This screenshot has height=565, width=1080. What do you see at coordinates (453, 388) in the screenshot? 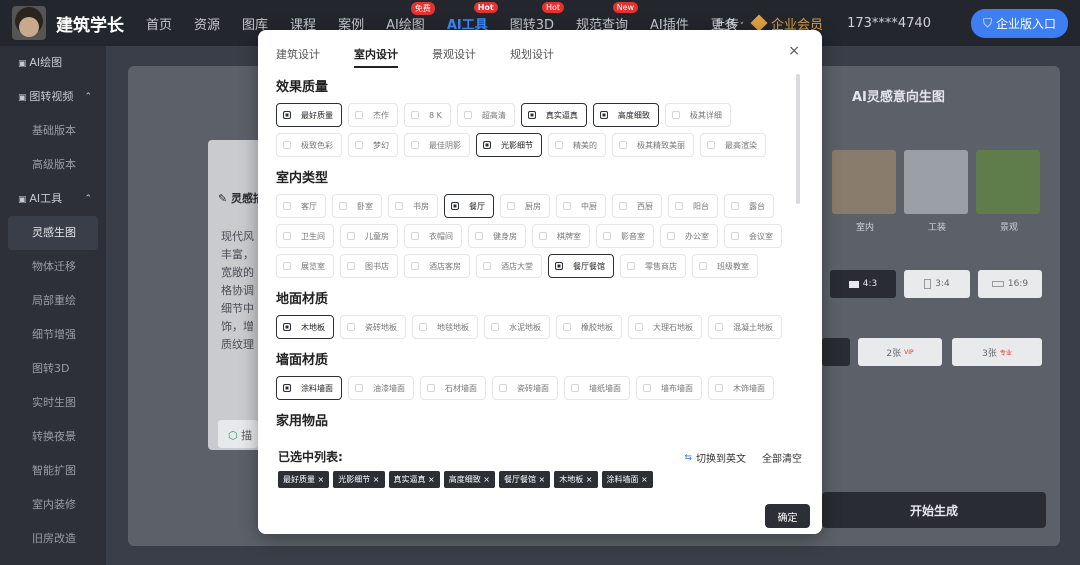
I see `tag-chip: 石材墙面` at bounding box center [453, 388].